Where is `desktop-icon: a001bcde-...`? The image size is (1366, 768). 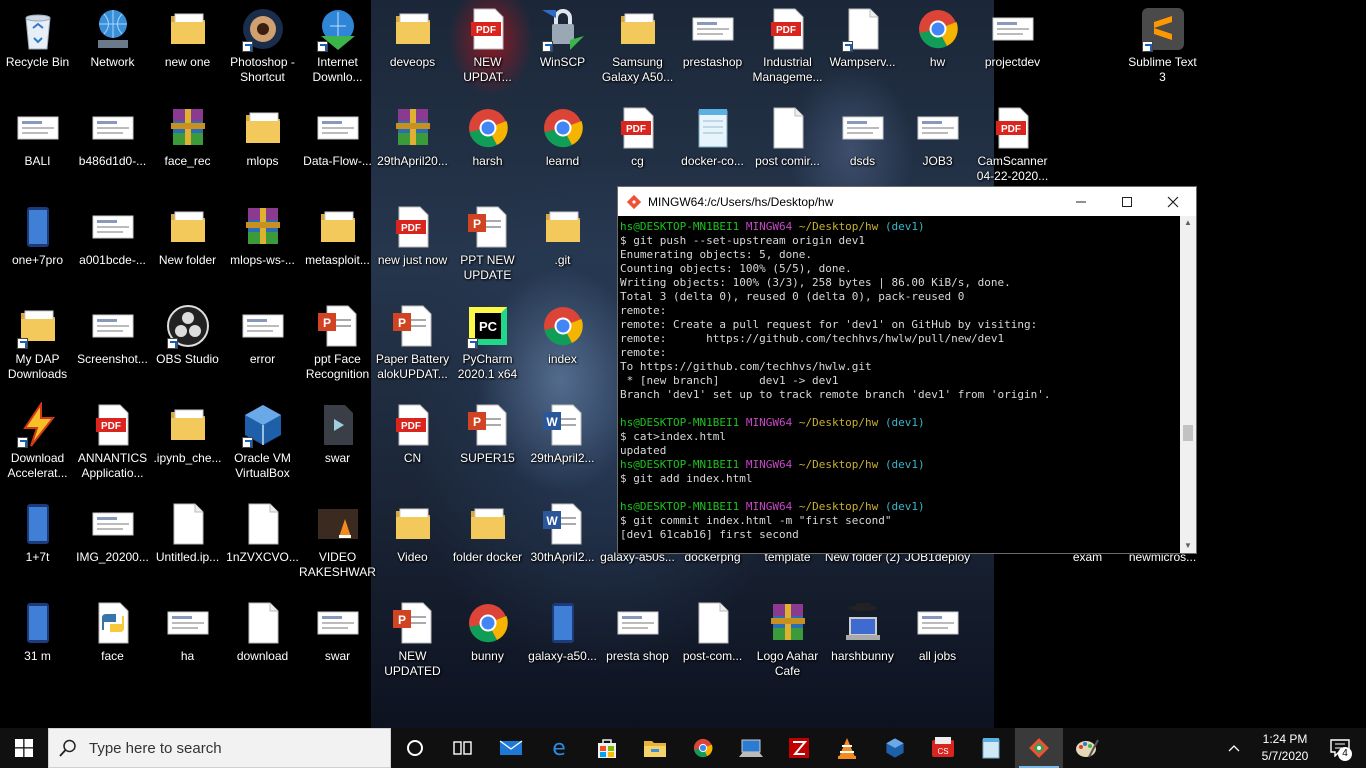 desktop-icon: a001bcde-... is located at coordinates (112, 236).